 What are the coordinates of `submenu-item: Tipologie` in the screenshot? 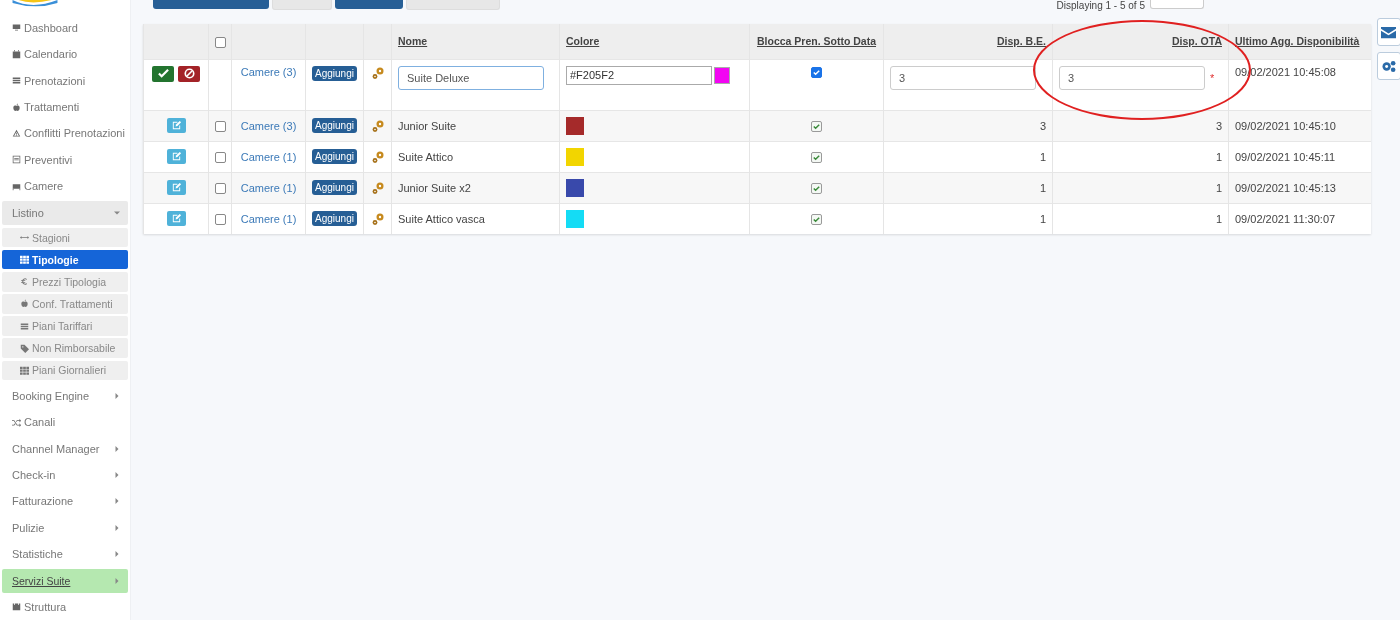 It's located at (65, 259).